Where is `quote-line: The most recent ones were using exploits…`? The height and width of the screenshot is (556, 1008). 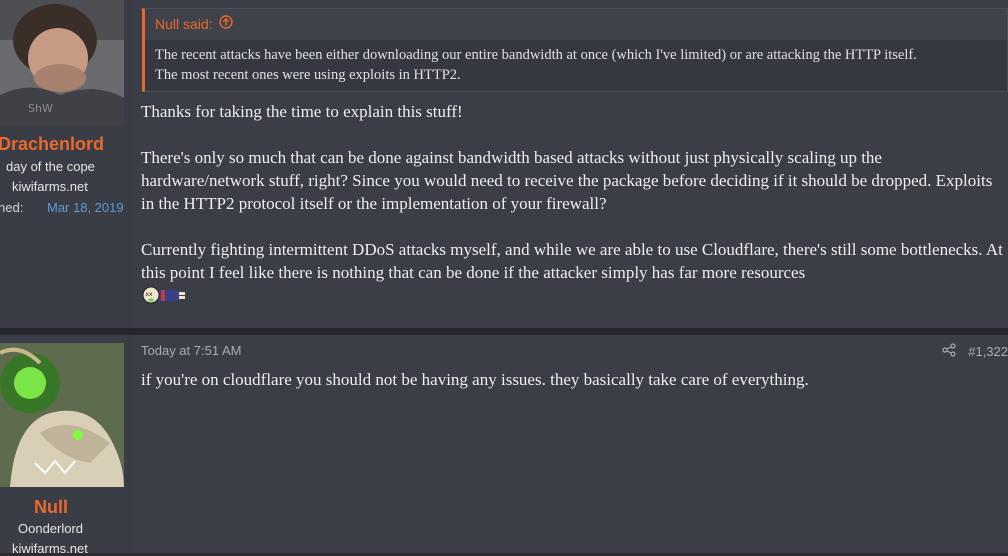
quote-line: The most recent ones were using exploits… is located at coordinates (308, 75).